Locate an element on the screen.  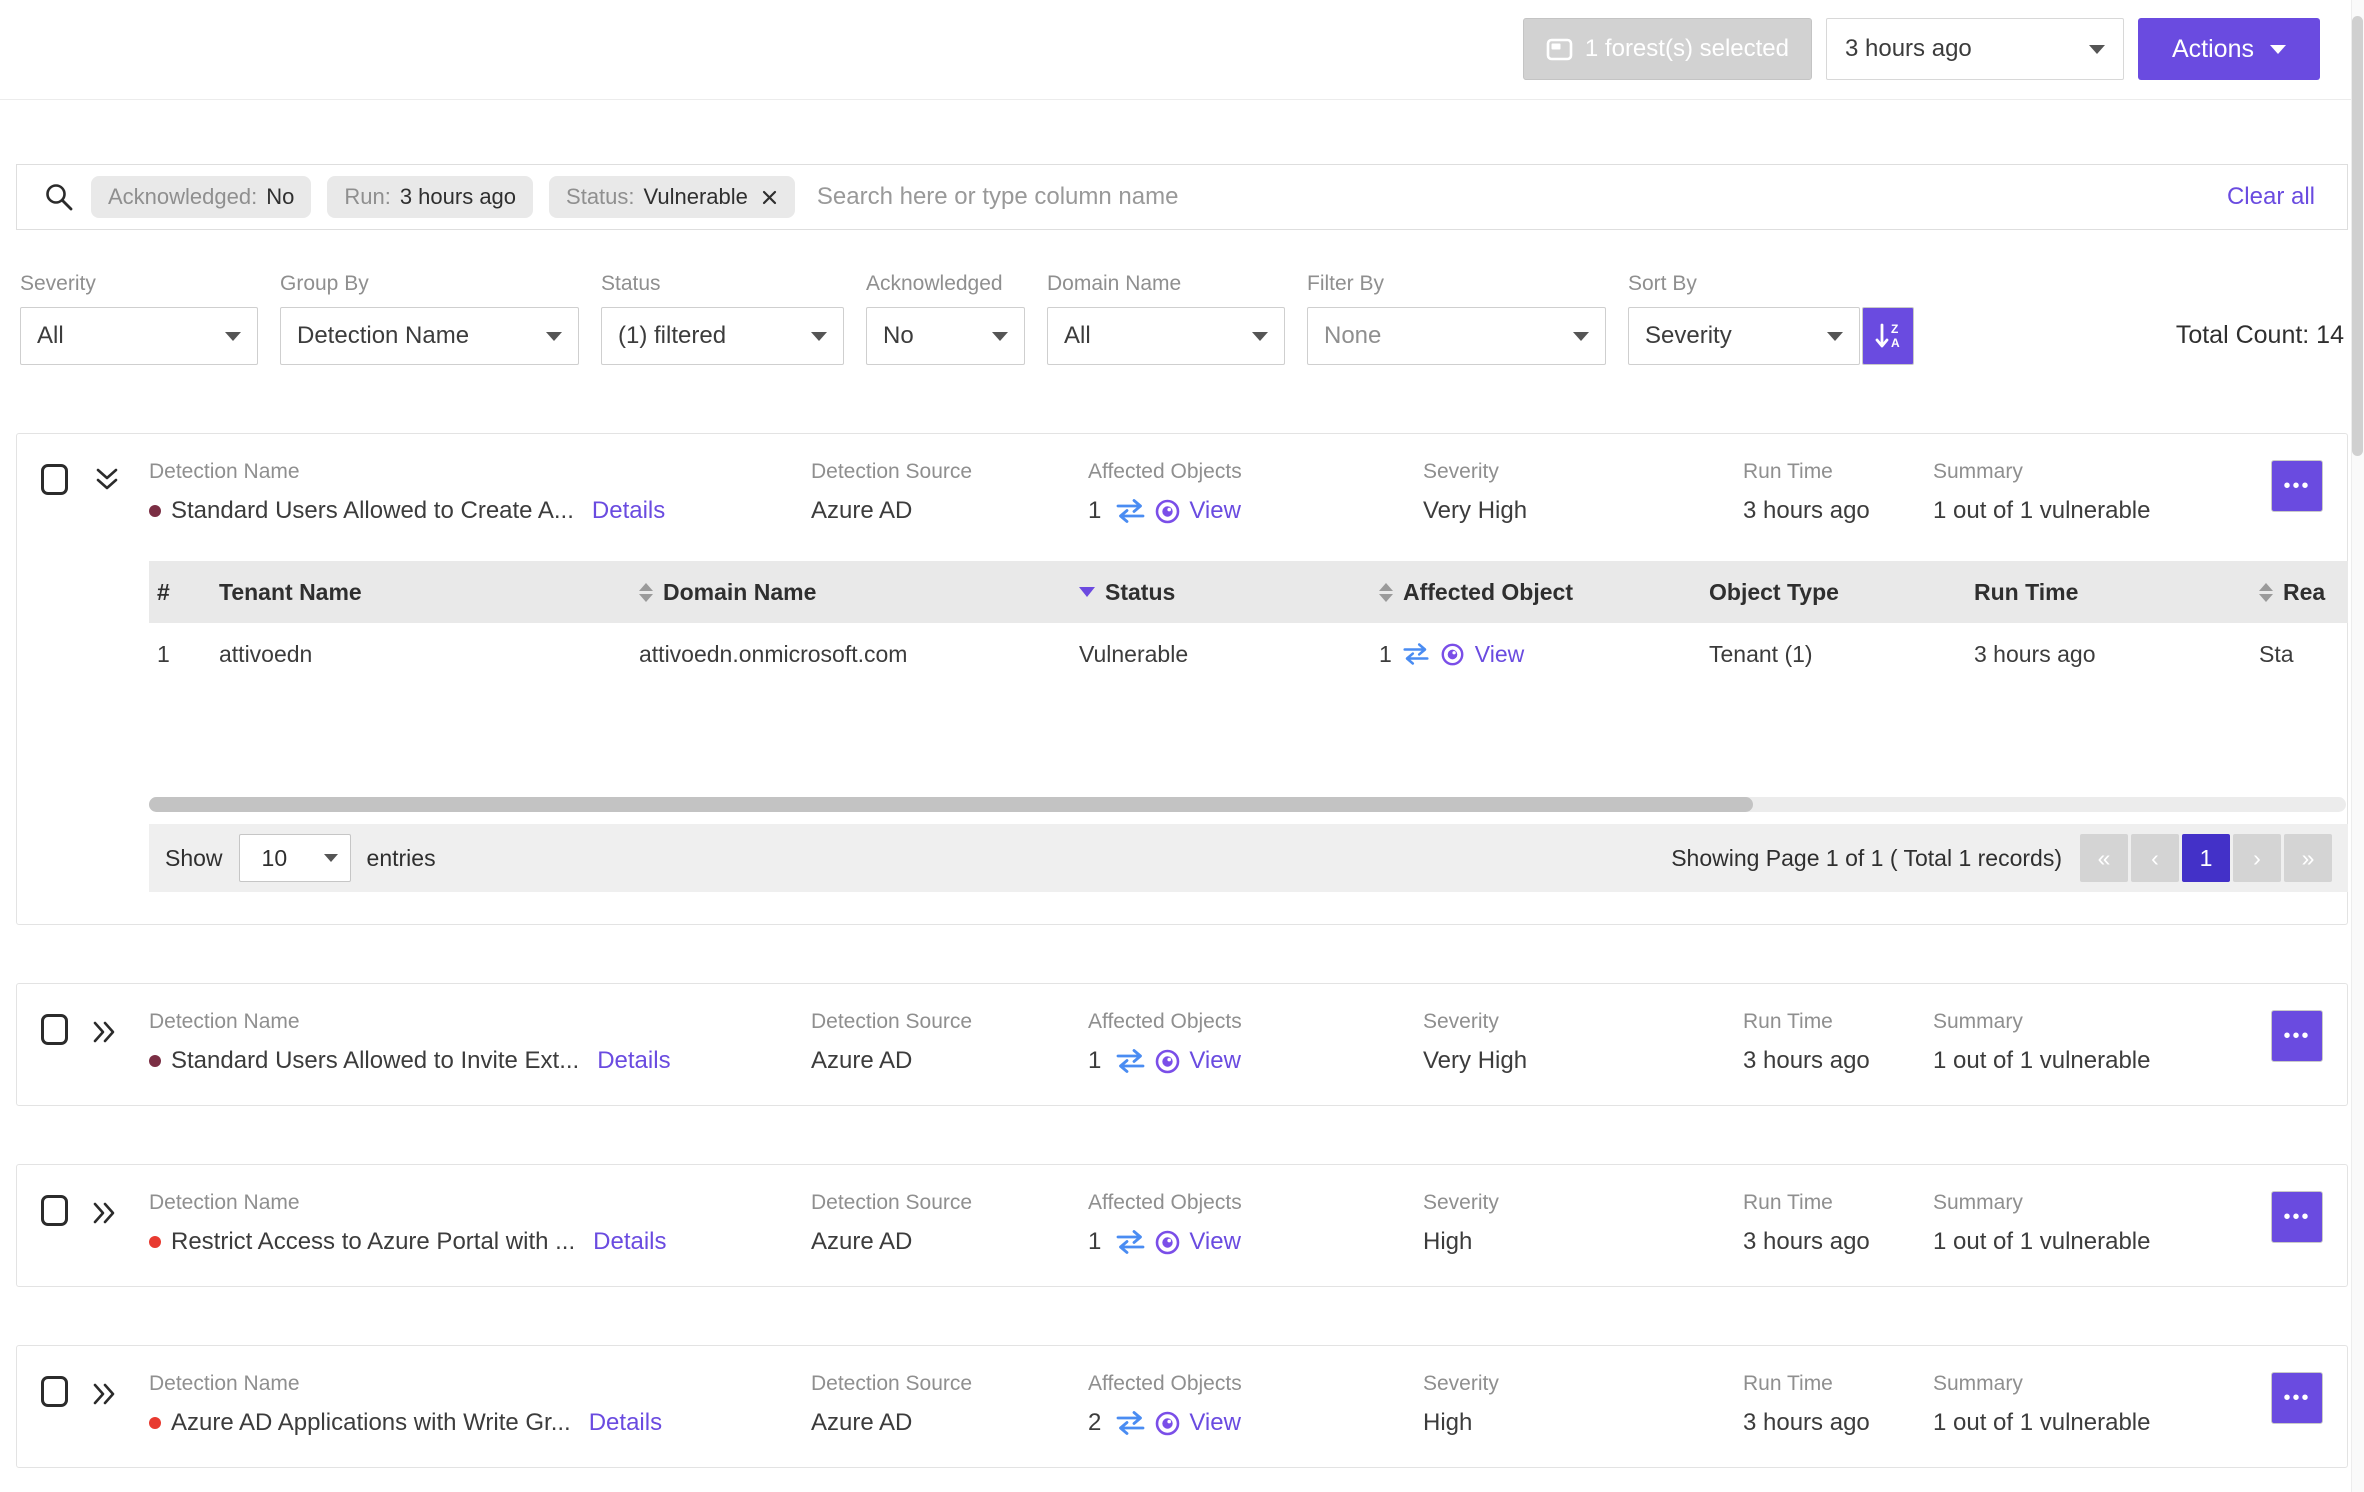
next-page-button: › is located at coordinates (2257, 858).